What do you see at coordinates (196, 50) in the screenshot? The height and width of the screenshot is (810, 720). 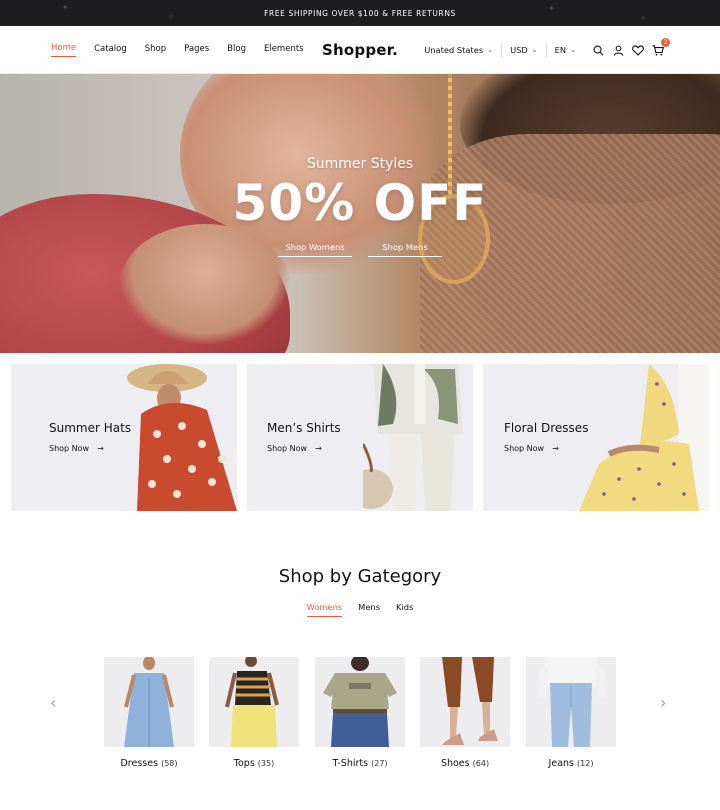 I see `nav-pages: Pages` at bounding box center [196, 50].